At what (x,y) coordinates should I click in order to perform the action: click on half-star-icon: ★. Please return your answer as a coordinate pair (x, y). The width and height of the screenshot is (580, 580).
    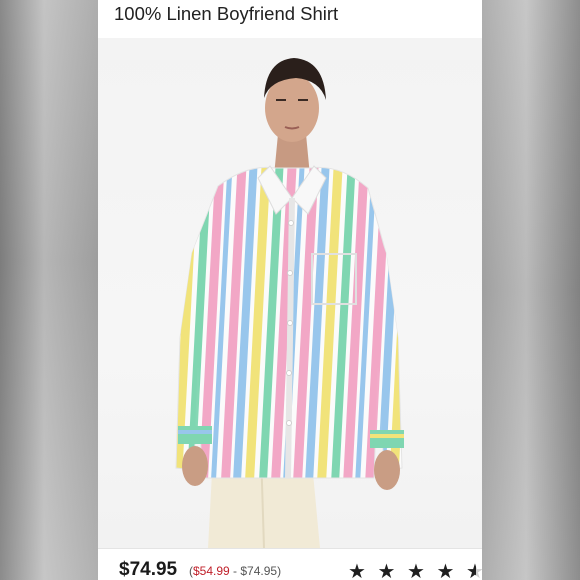
    Looking at the image, I should click on (474, 569).